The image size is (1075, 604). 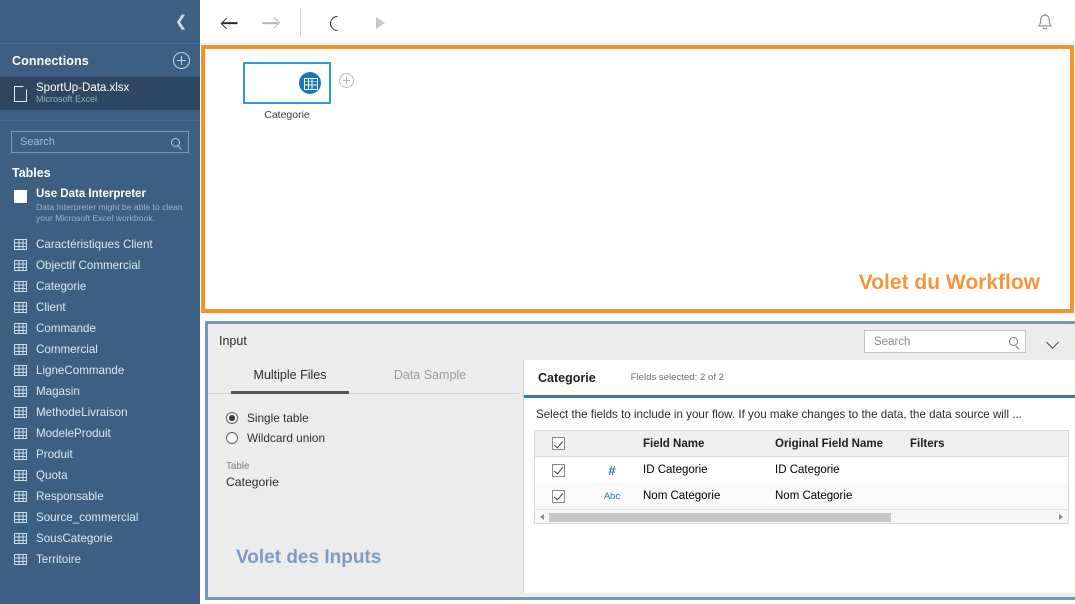 What do you see at coordinates (175, 142) in the screenshot?
I see `search-icon` at bounding box center [175, 142].